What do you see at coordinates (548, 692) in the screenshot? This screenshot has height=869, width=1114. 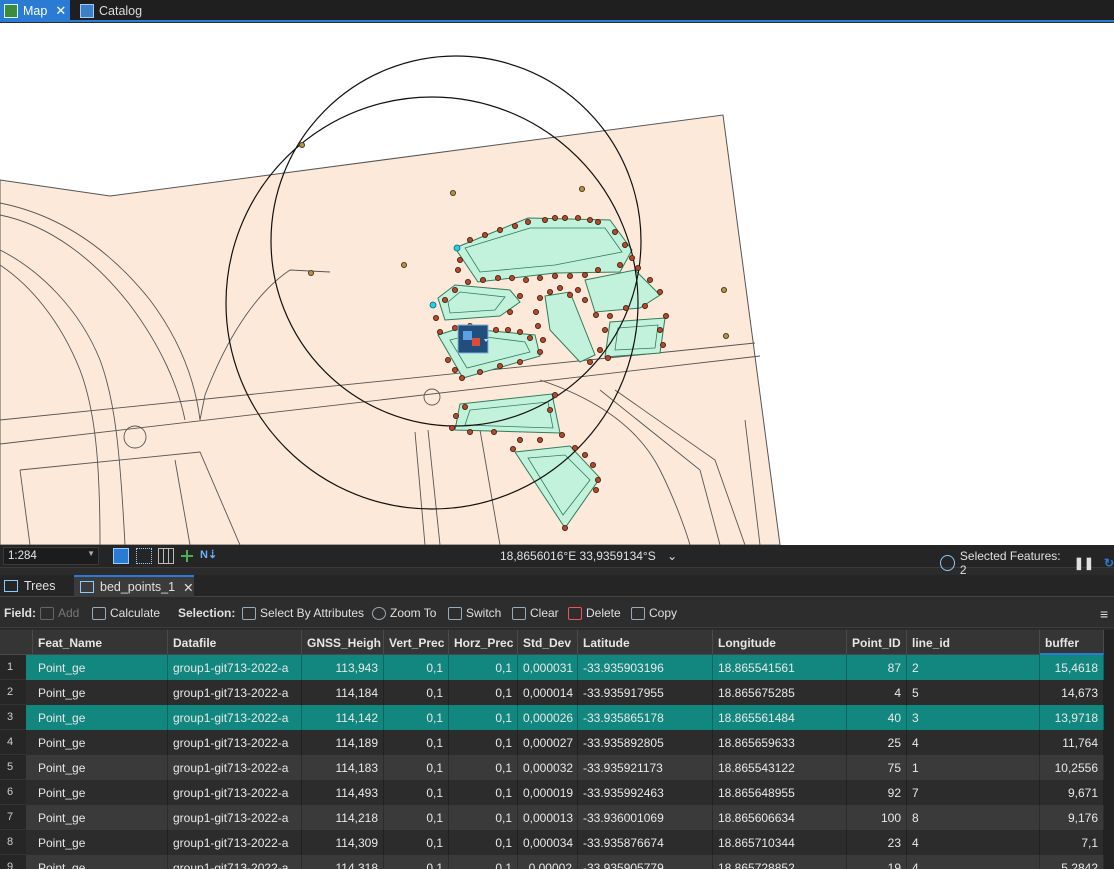 I see `cell-std-dev: 0,000014` at bounding box center [548, 692].